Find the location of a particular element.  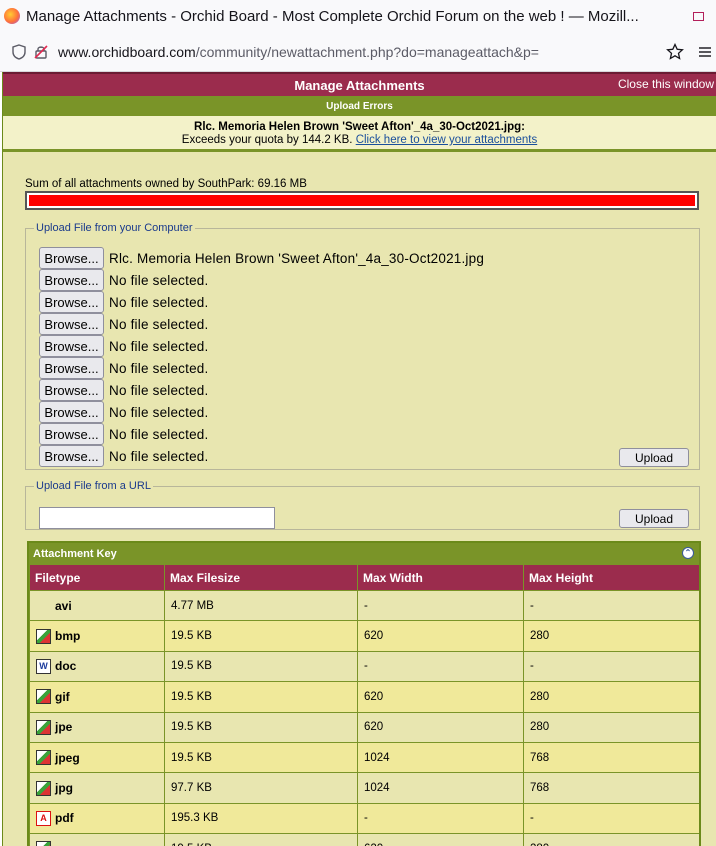

filetype-label: gif is located at coordinates (62, 696).